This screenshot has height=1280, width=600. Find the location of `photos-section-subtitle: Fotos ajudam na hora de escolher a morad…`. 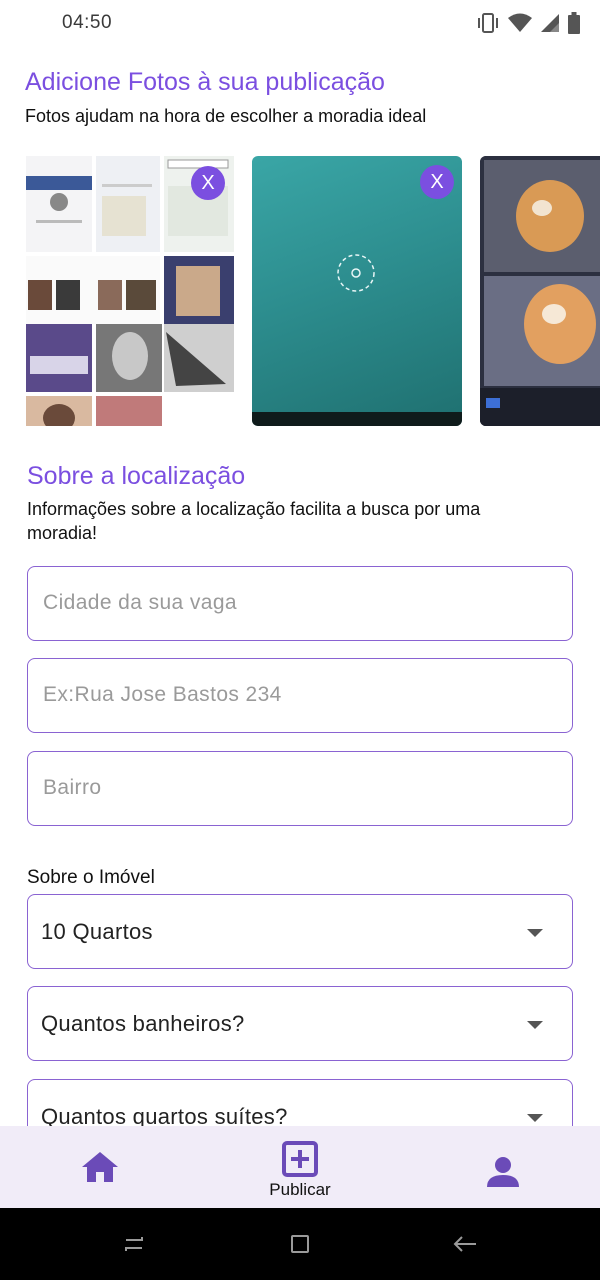

photos-section-subtitle: Fotos ajudam na hora de escolher a morad… is located at coordinates (226, 116).